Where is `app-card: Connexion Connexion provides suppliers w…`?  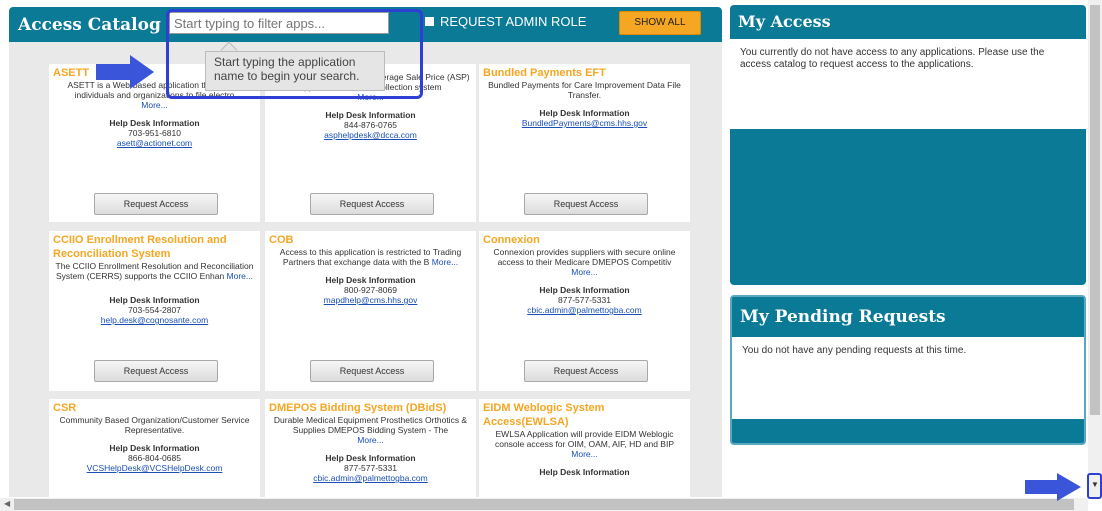 app-card: Connexion Connexion provides suppliers w… is located at coordinates (584, 311).